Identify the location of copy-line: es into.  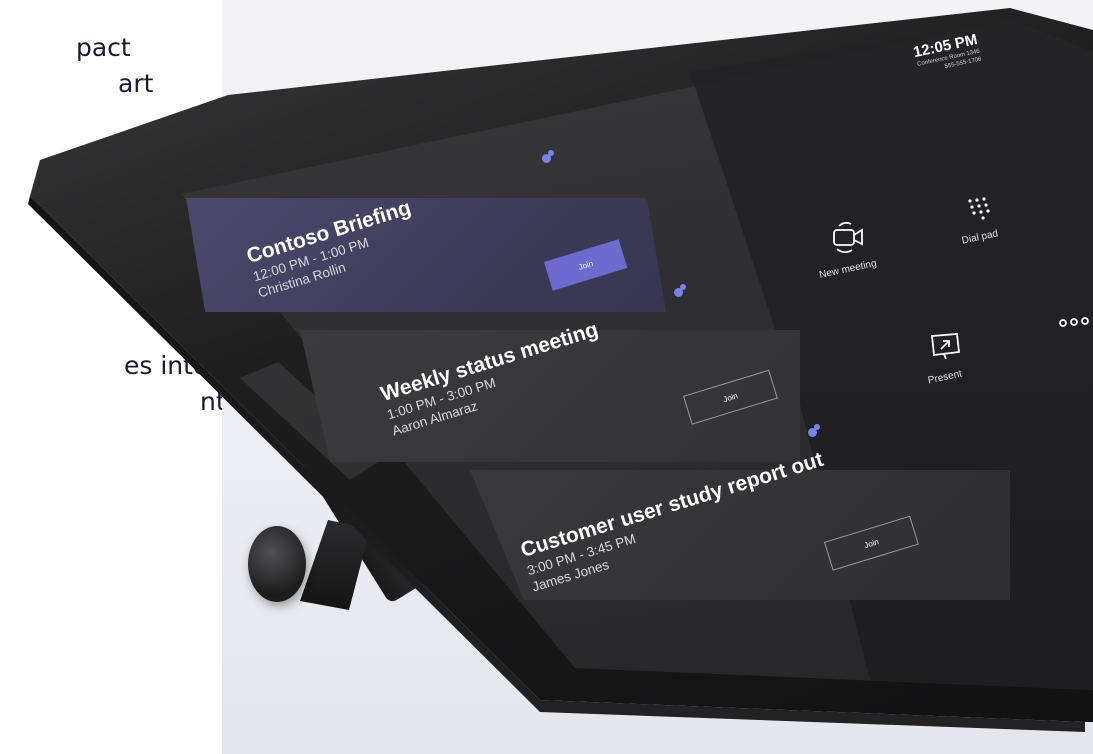
(166, 365).